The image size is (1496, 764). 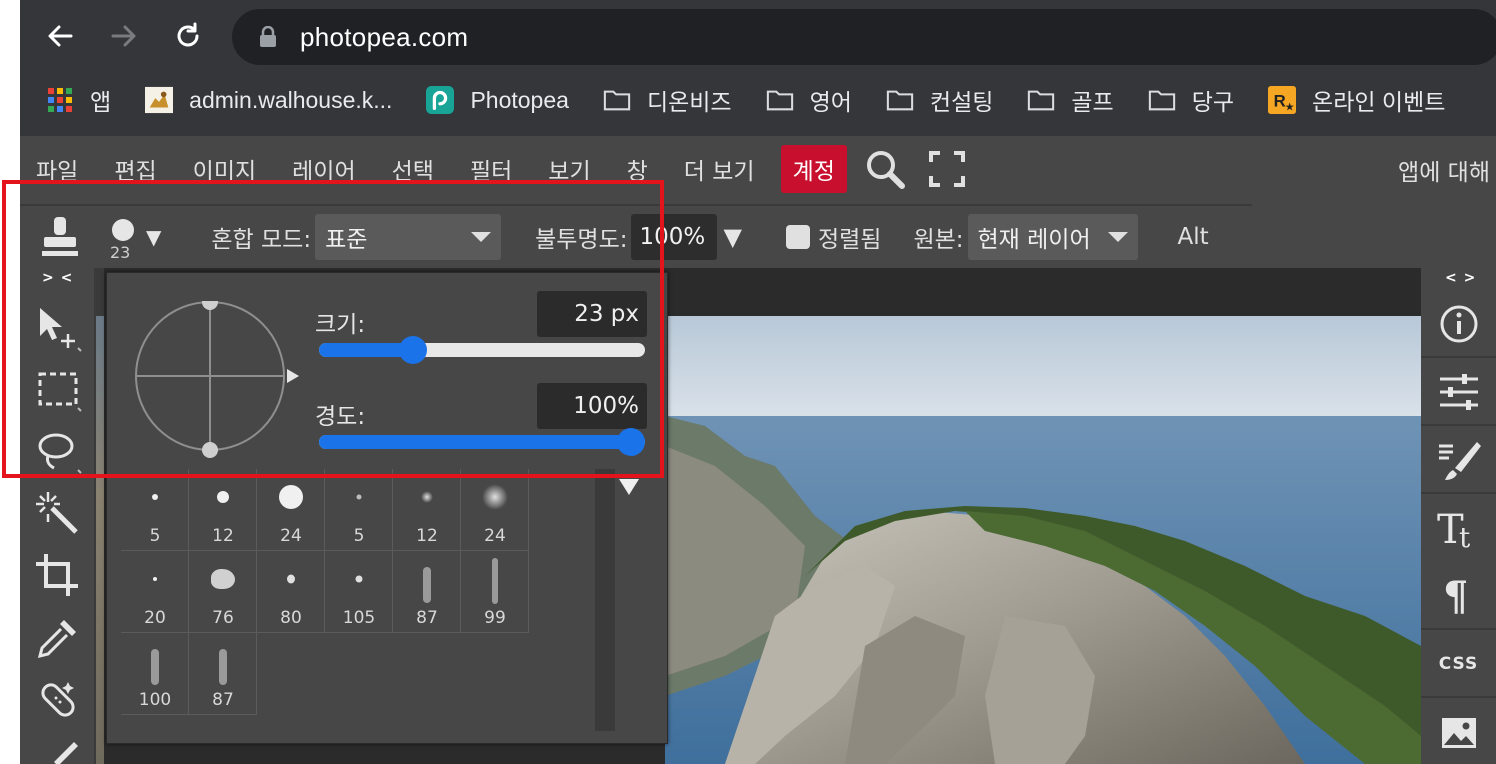 I want to click on hardness-value-input: 100%, so click(x=592, y=406).